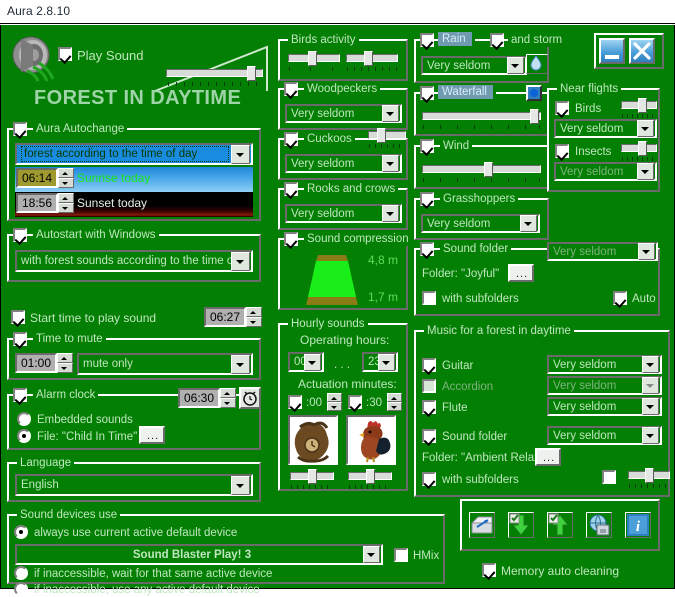 The width and height of the screenshot is (675, 597). I want to click on music-sound-folder-combo: Very seldom, so click(604, 435).